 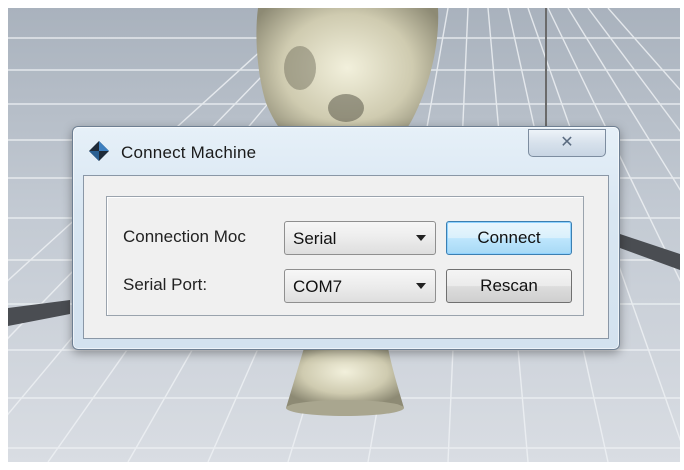 I want to click on rescan-button: Rescan, so click(x=509, y=286).